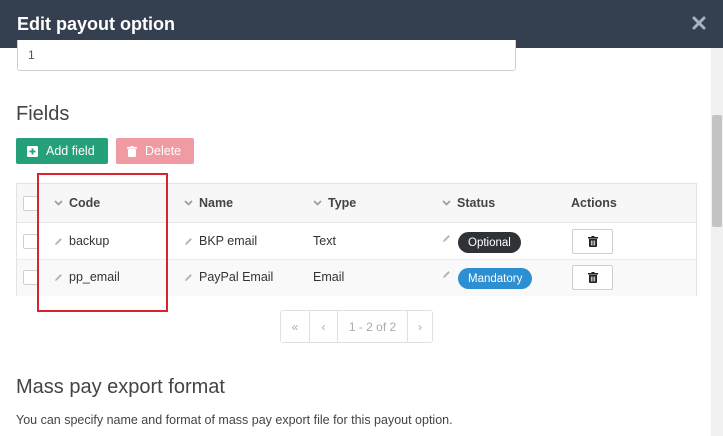 The image size is (723, 436). I want to click on code-column-highlight, so click(102, 242).